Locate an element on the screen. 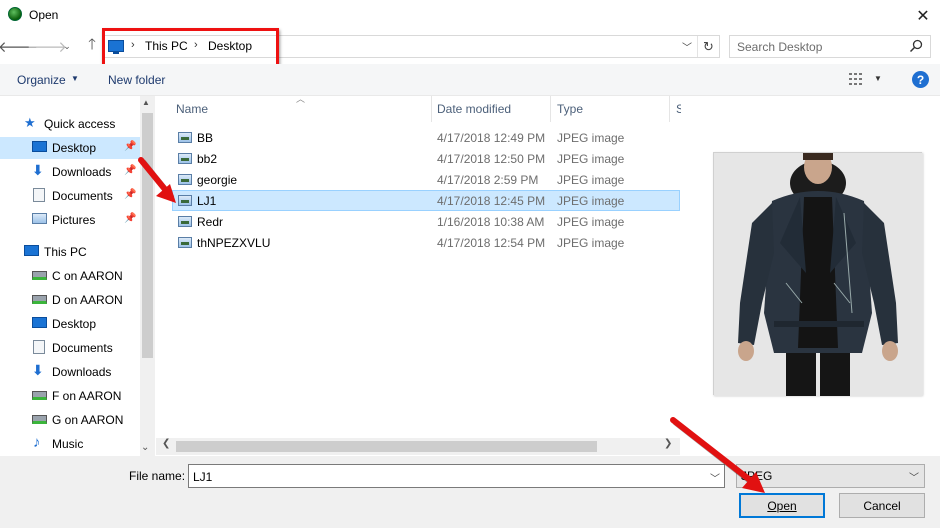 The height and width of the screenshot is (528, 940). column-header-name: Name is located at coordinates (192, 109).